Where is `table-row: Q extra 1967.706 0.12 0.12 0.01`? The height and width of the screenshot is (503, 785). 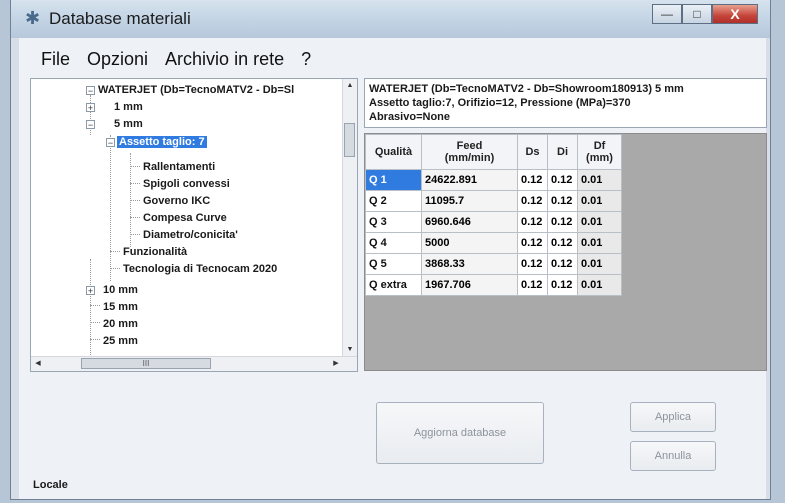 table-row: Q extra 1967.706 0.12 0.12 0.01 is located at coordinates (493, 285).